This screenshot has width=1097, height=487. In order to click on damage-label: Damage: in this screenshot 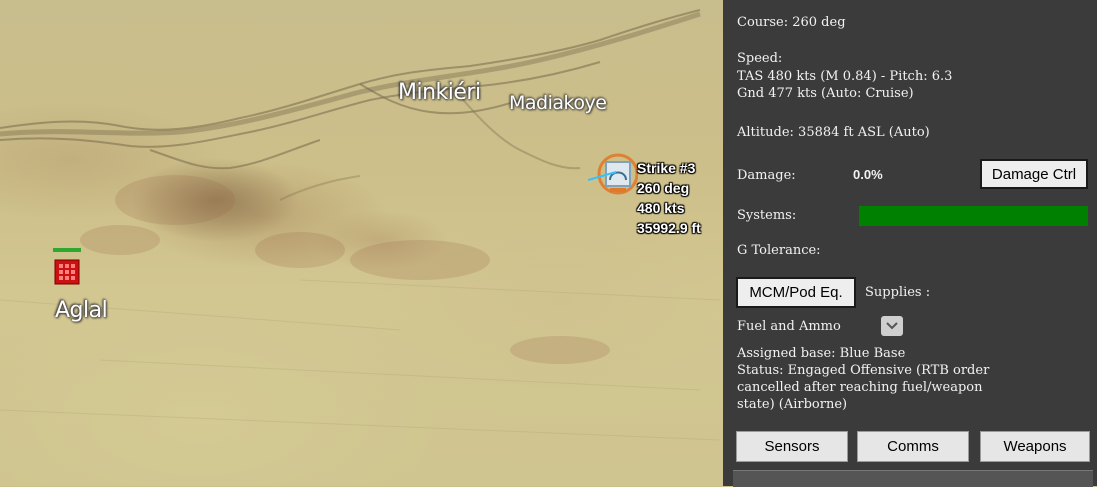, I will do `click(766, 175)`.